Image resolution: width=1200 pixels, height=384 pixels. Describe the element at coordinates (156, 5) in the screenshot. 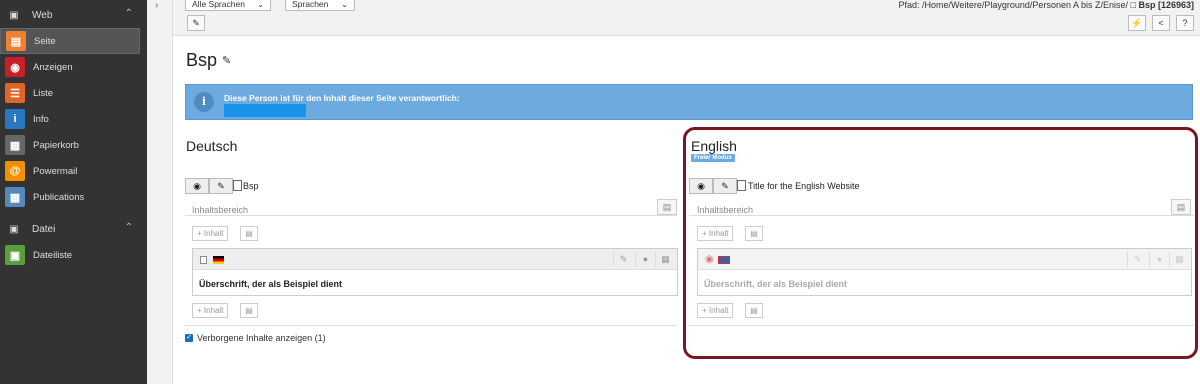

I see `chevron-right-icon: ›` at that location.